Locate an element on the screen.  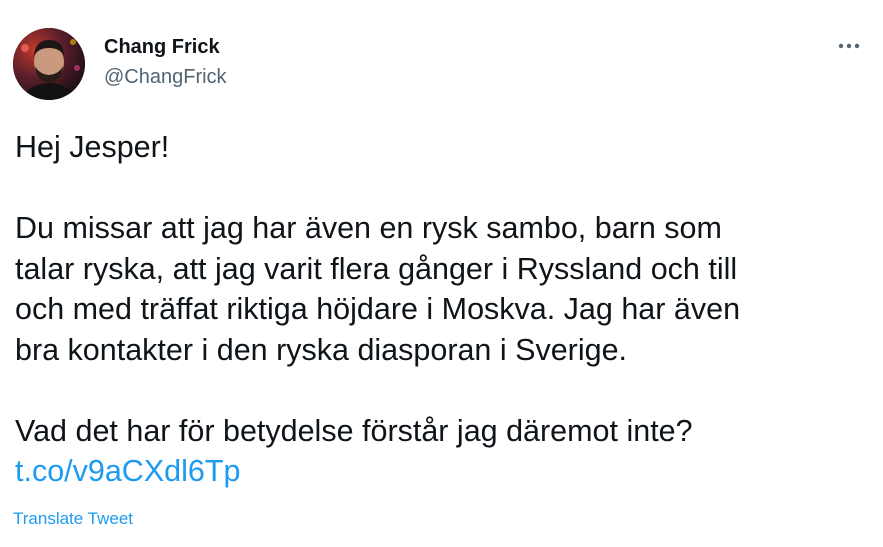
tweet-link: t.co/v9aCXdl6Tp is located at coordinates (445, 471).